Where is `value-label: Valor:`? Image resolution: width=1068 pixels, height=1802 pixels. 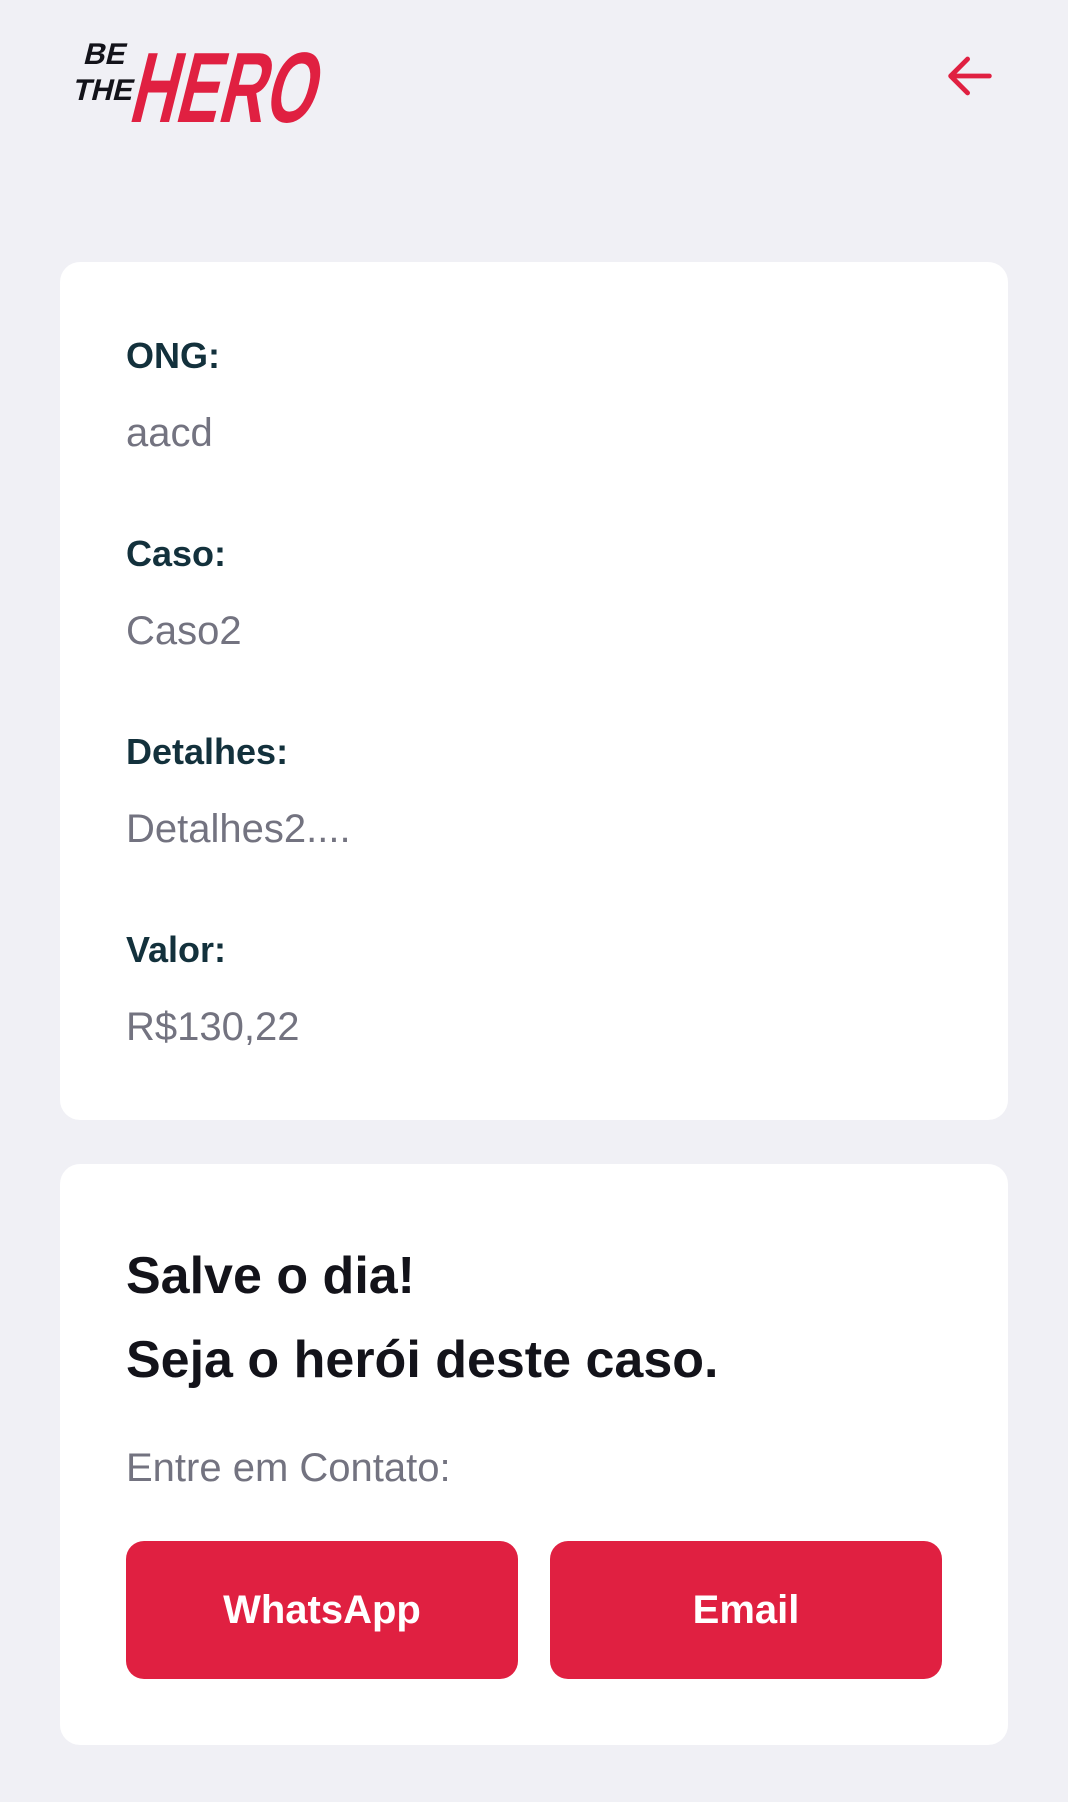 value-label: Valor: is located at coordinates (176, 949).